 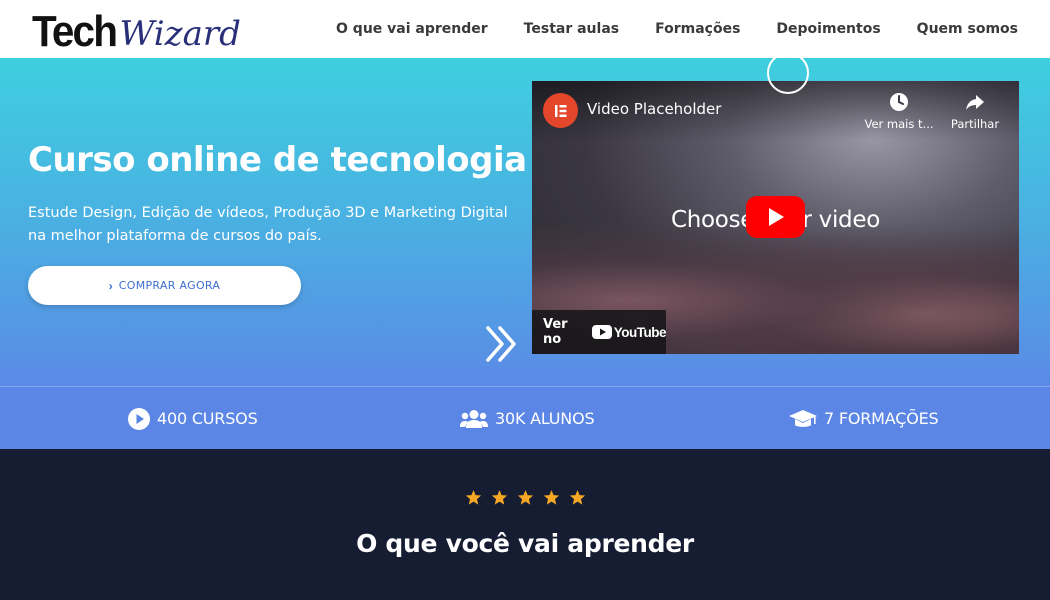 I want to click on logo-wizard-text: Wizard, so click(x=180, y=34).